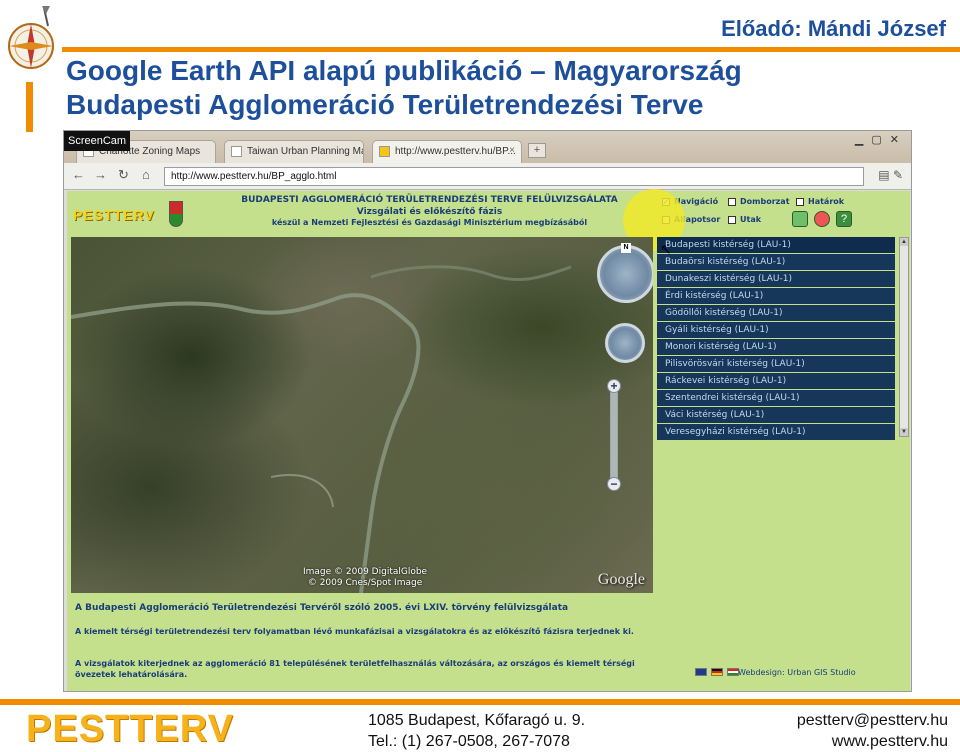 This screenshot has width=960, height=752. Describe the element at coordinates (904, 432) in the screenshot. I see `scroll-down-icon: ▼` at that location.